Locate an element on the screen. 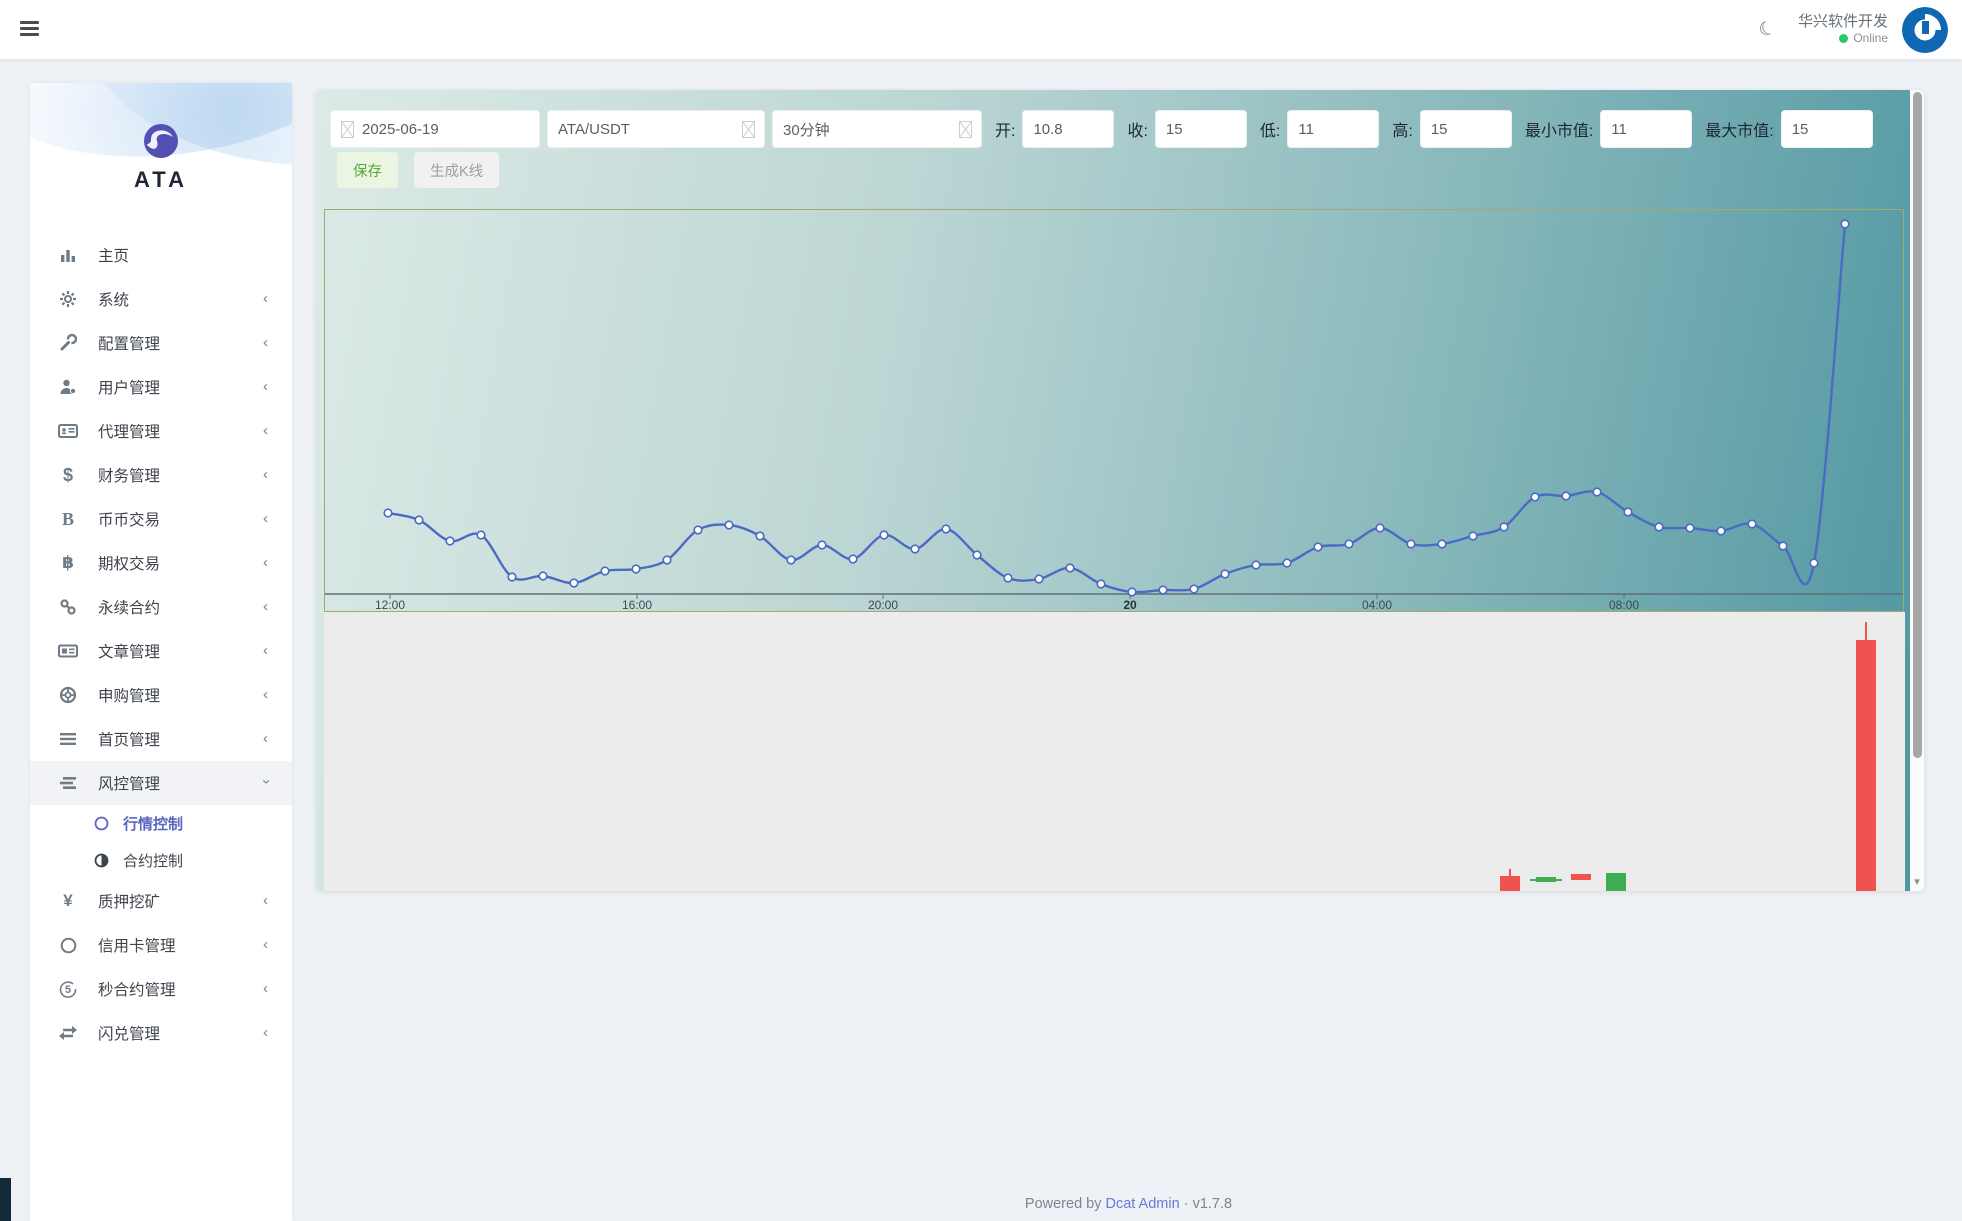  footer-powered-by: Powered by is located at coordinates (1063, 1204).